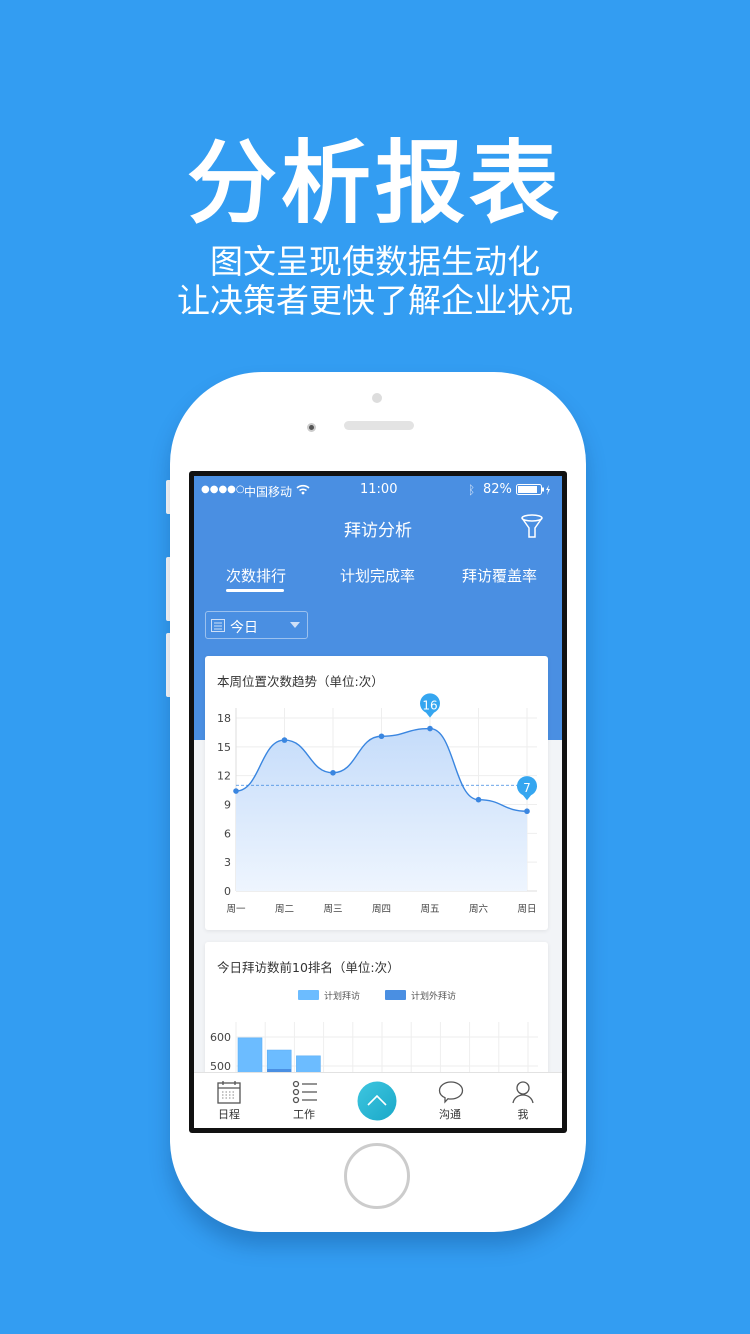 The image size is (750, 1334). I want to click on x-tick-label: 周二, so click(284, 909).